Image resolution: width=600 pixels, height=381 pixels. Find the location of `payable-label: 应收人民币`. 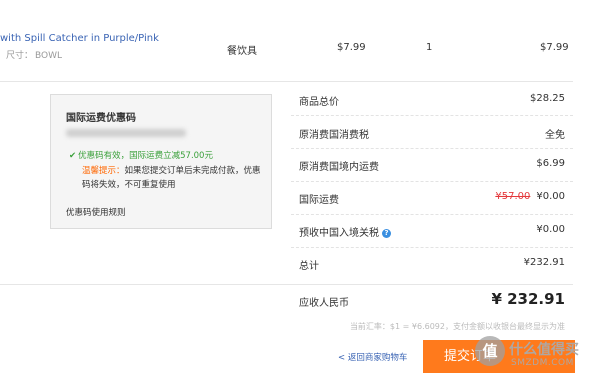

payable-label: 应收人民币 is located at coordinates (324, 303).